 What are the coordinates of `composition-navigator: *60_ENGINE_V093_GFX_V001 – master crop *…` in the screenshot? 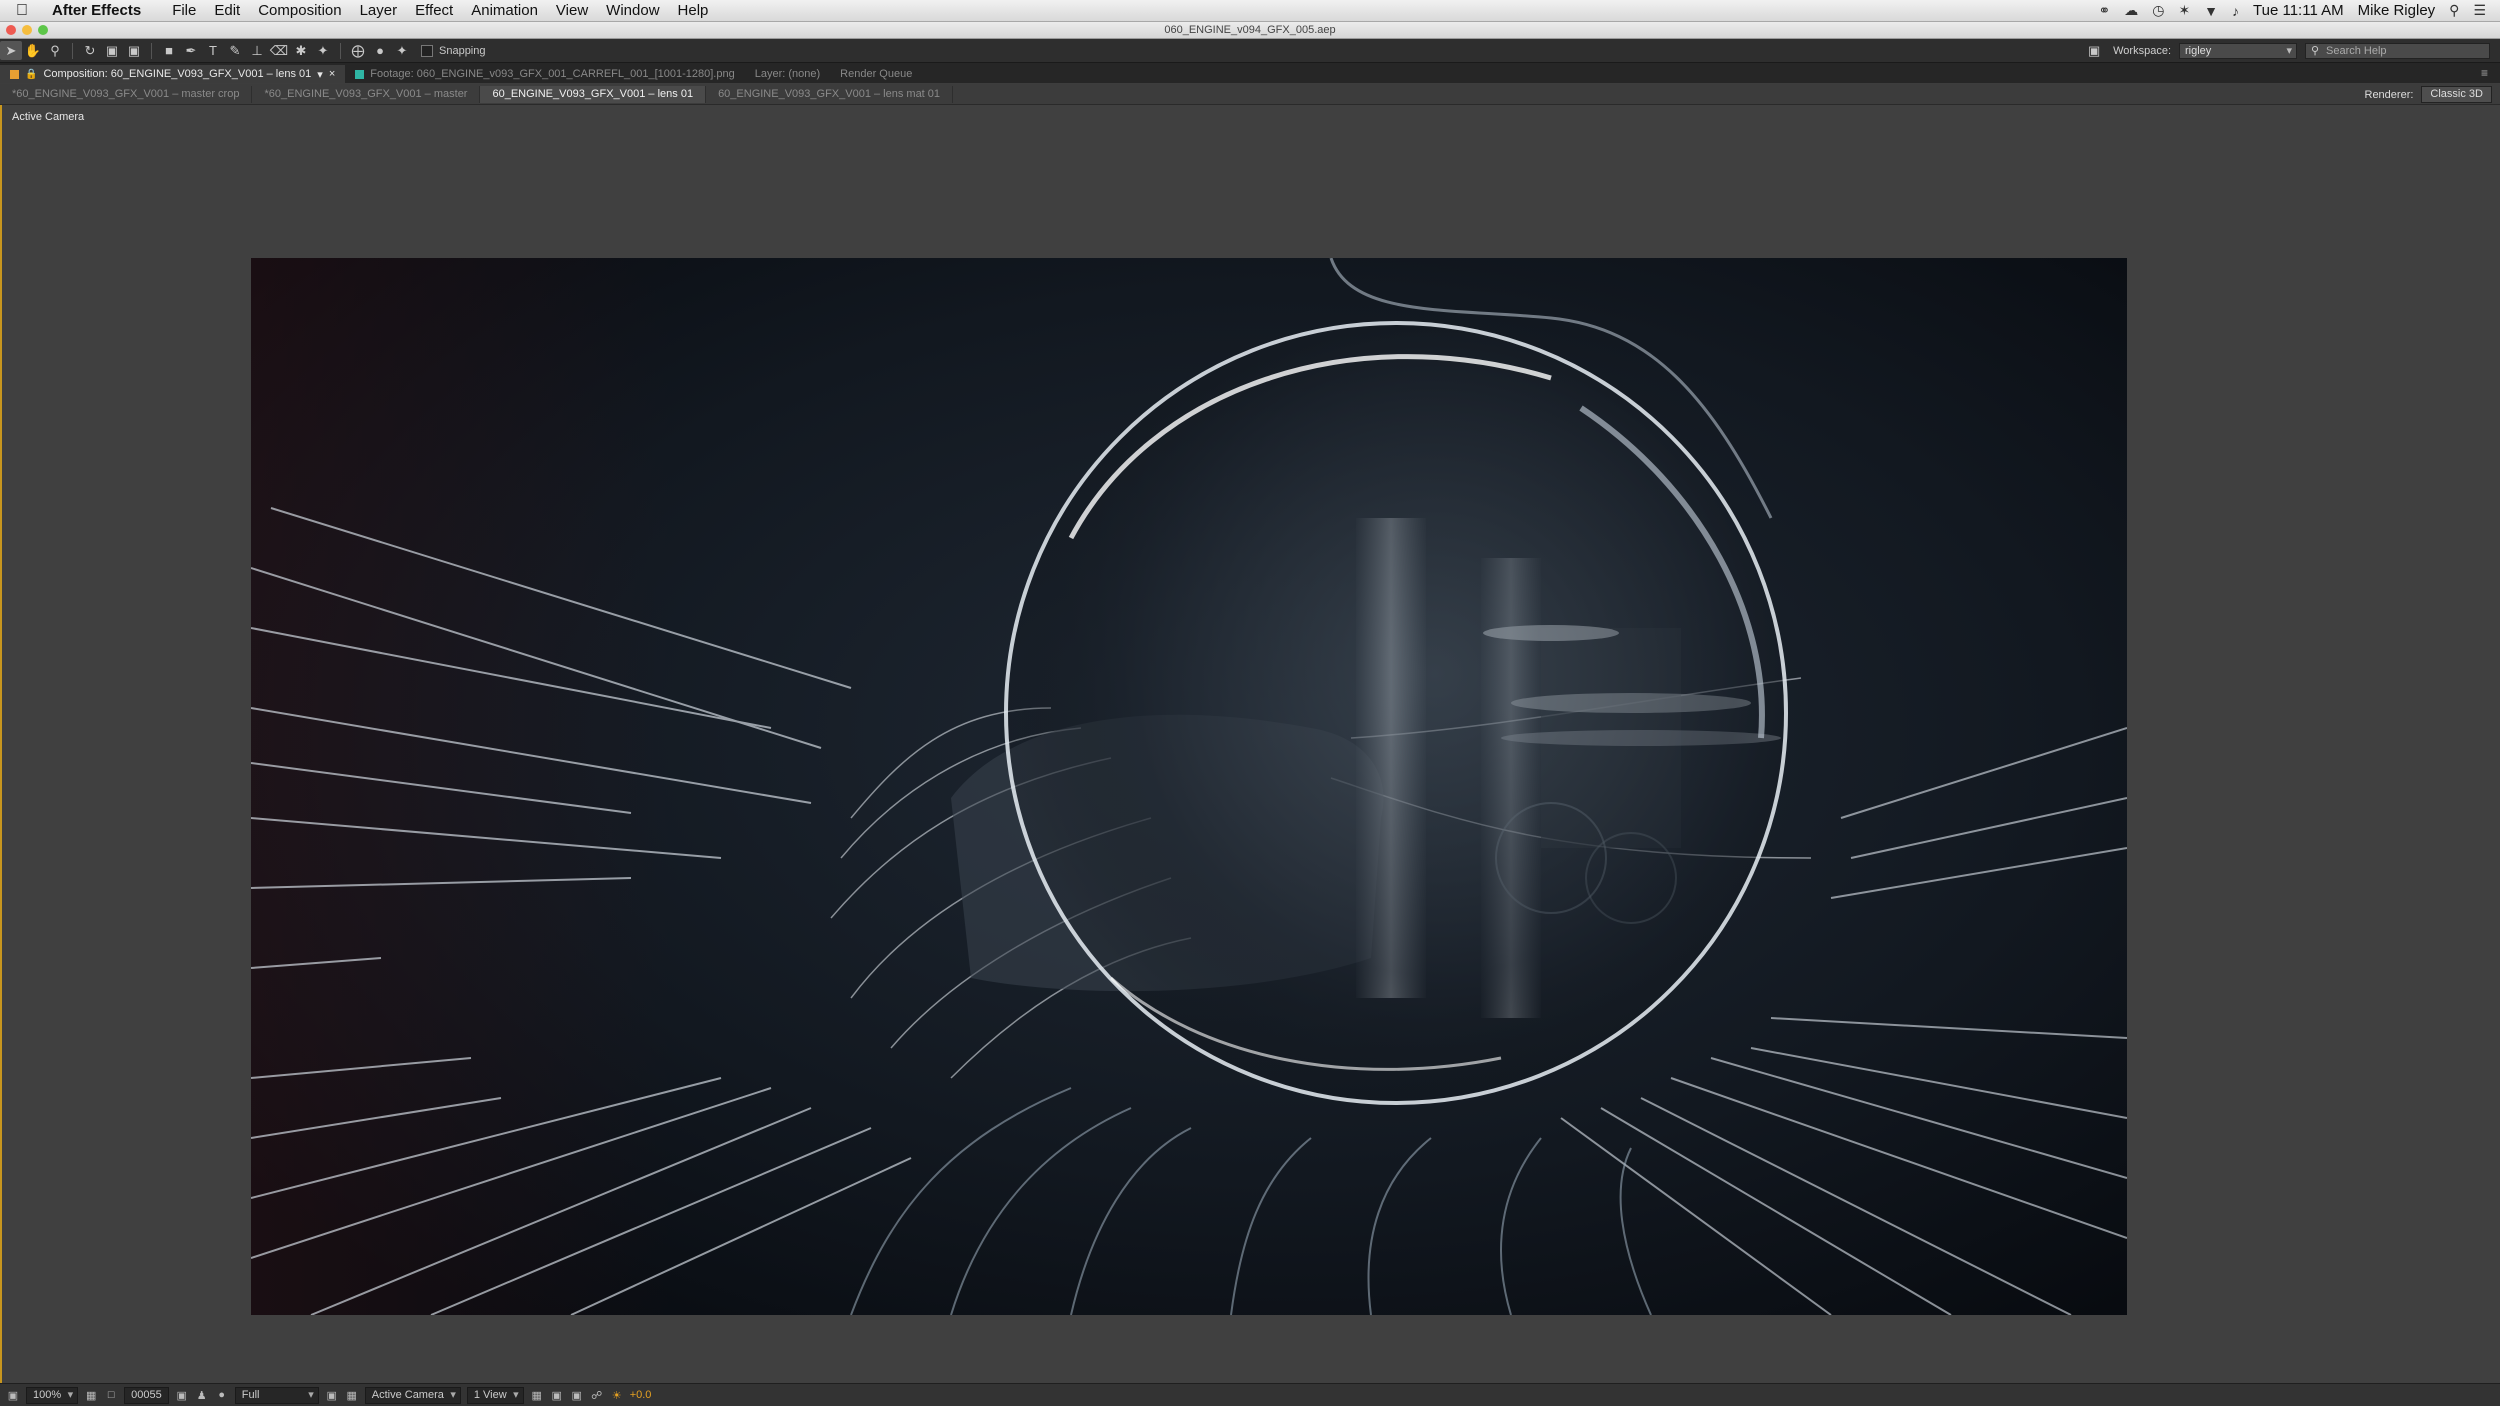 It's located at (1250, 94).